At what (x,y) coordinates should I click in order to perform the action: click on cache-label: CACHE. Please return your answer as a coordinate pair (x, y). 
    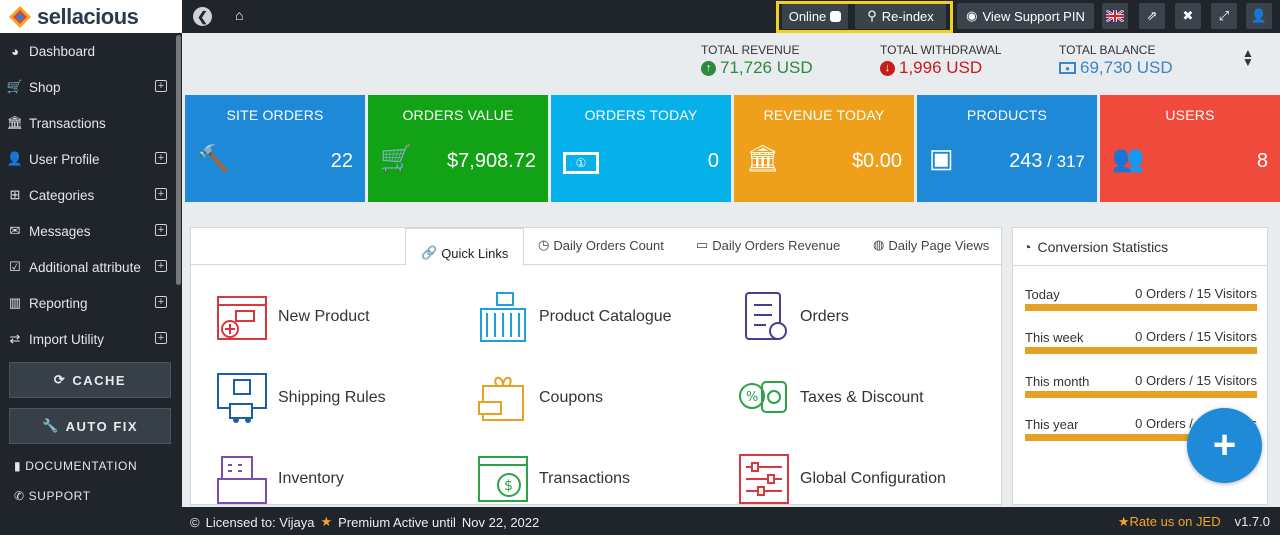
    Looking at the image, I should click on (99, 380).